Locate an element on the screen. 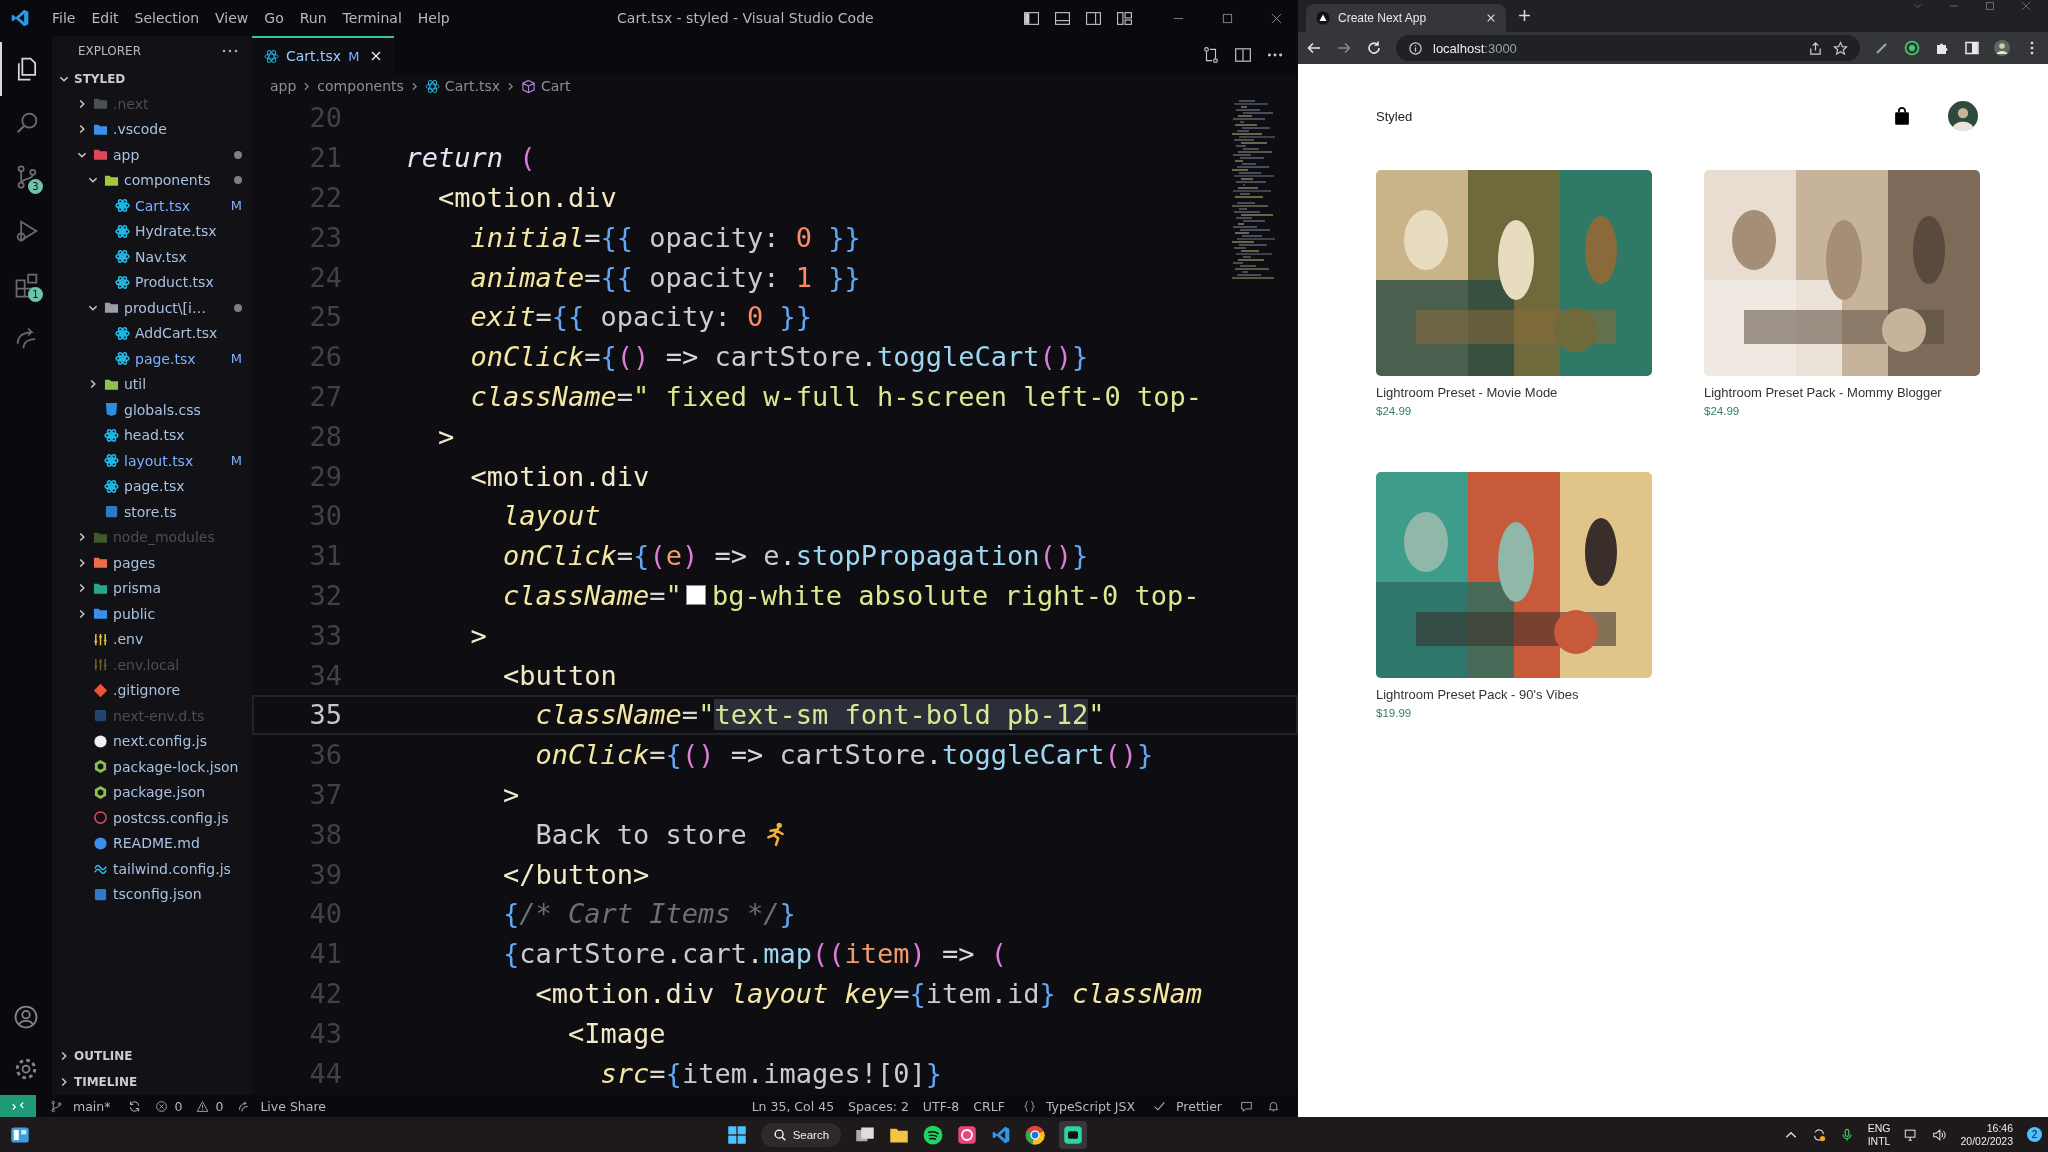 This screenshot has width=2048, height=1152. tree-item: postcss.config.js is located at coordinates (152, 818).